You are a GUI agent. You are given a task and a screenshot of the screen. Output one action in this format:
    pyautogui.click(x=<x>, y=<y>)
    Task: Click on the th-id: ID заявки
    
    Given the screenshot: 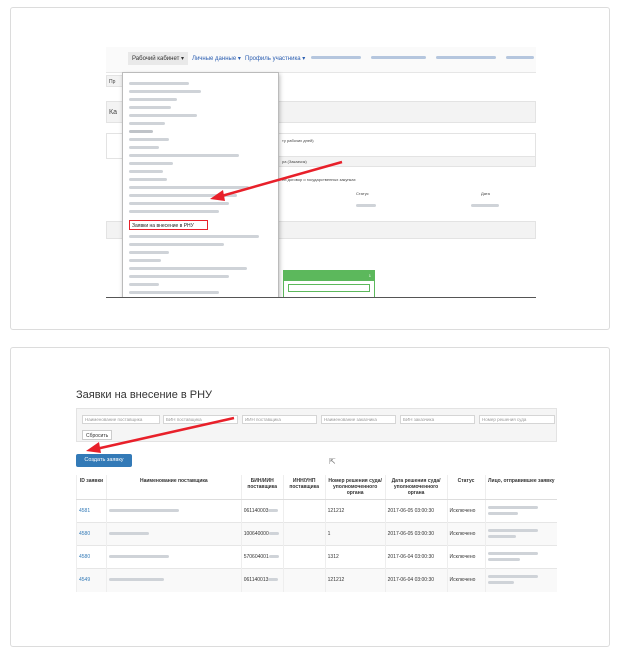 What is the action you would take?
    pyautogui.click(x=91, y=487)
    